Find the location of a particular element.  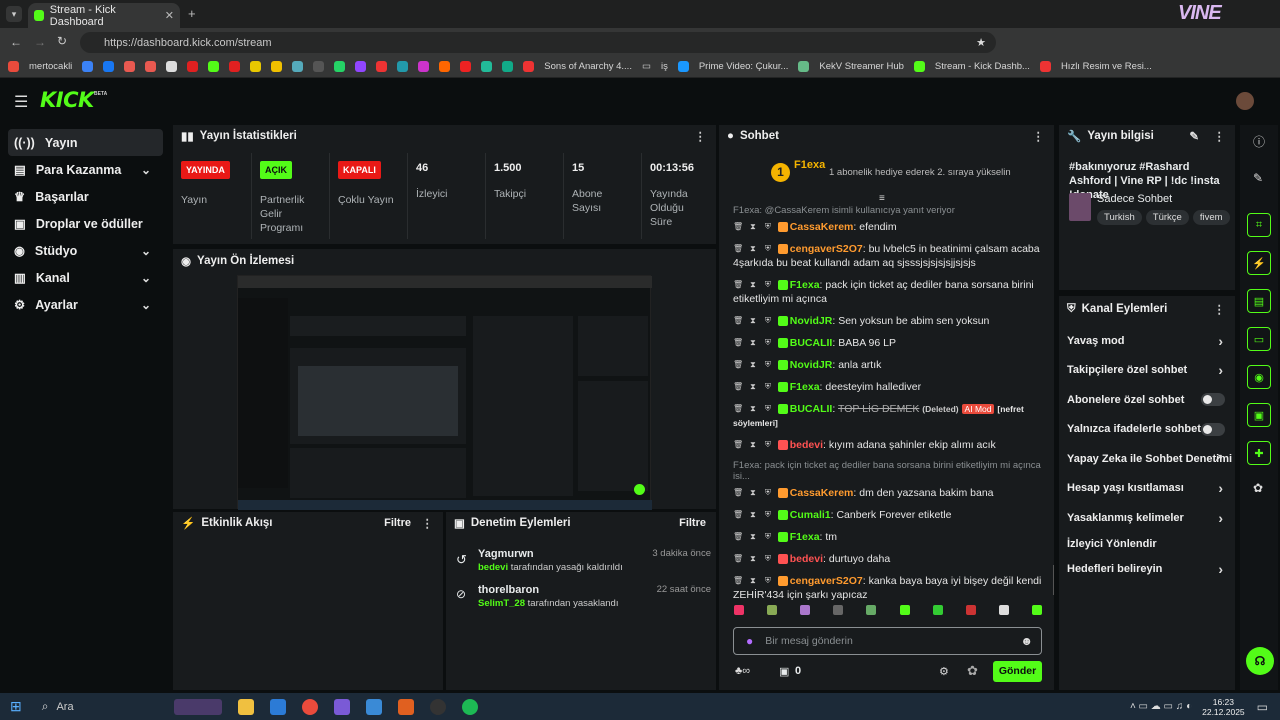

calculator-icon is located at coordinates (278, 706).